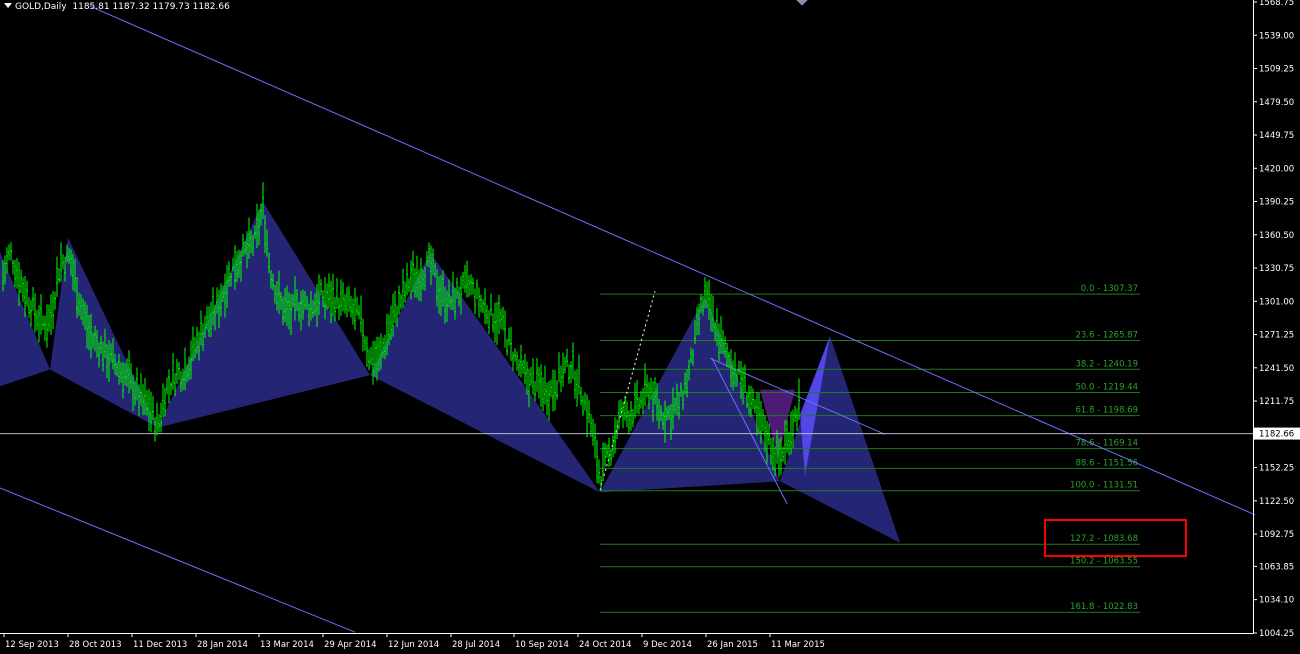 This screenshot has width=1300, height=654. I want to click on x-tick-label-8: 10 Sep 2014, so click(542, 645).